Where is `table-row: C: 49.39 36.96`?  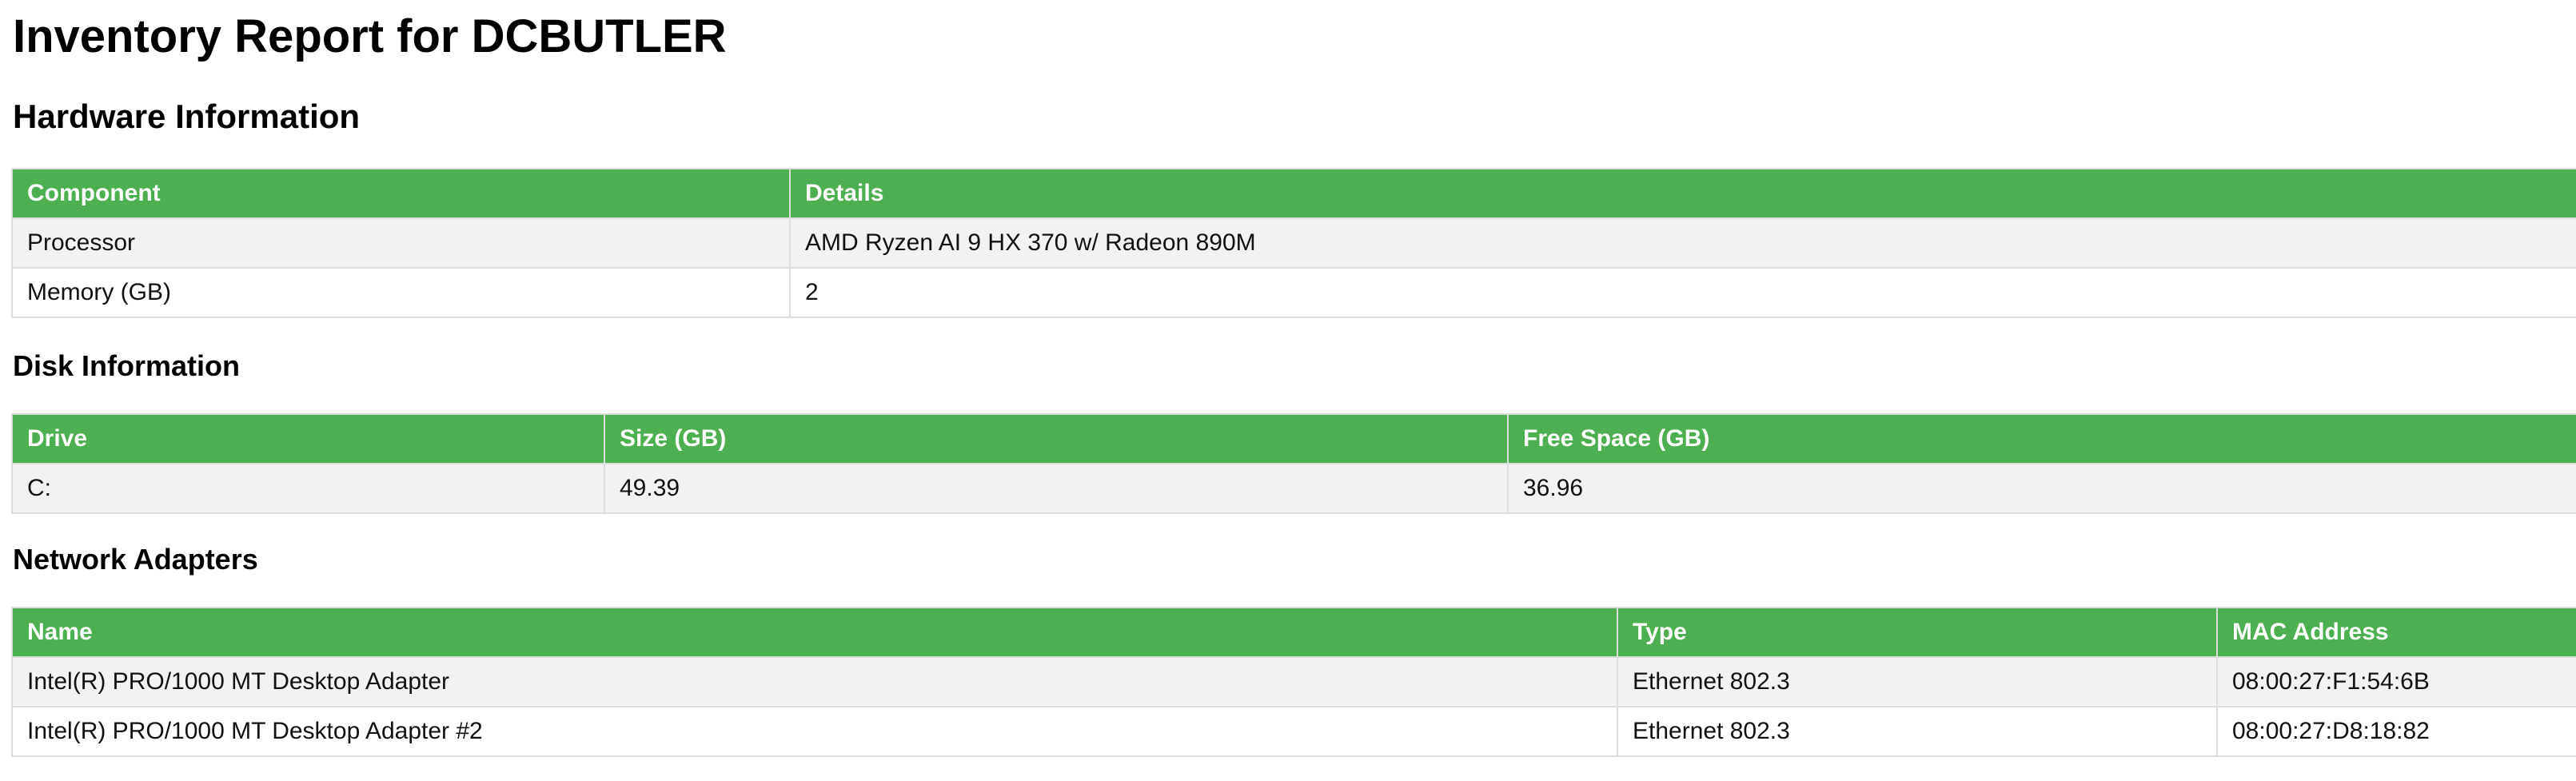 table-row: C: 49.39 36.96 is located at coordinates (1293, 488).